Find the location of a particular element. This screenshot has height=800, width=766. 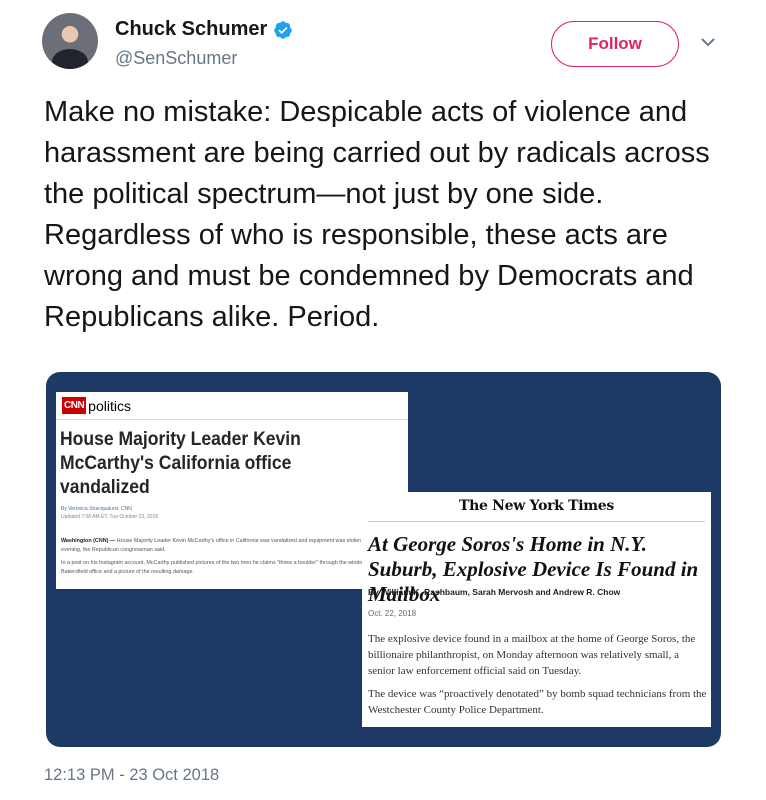

cnn-byline: By Veronica Stracqualursi, CNN is located at coordinates (96, 509).